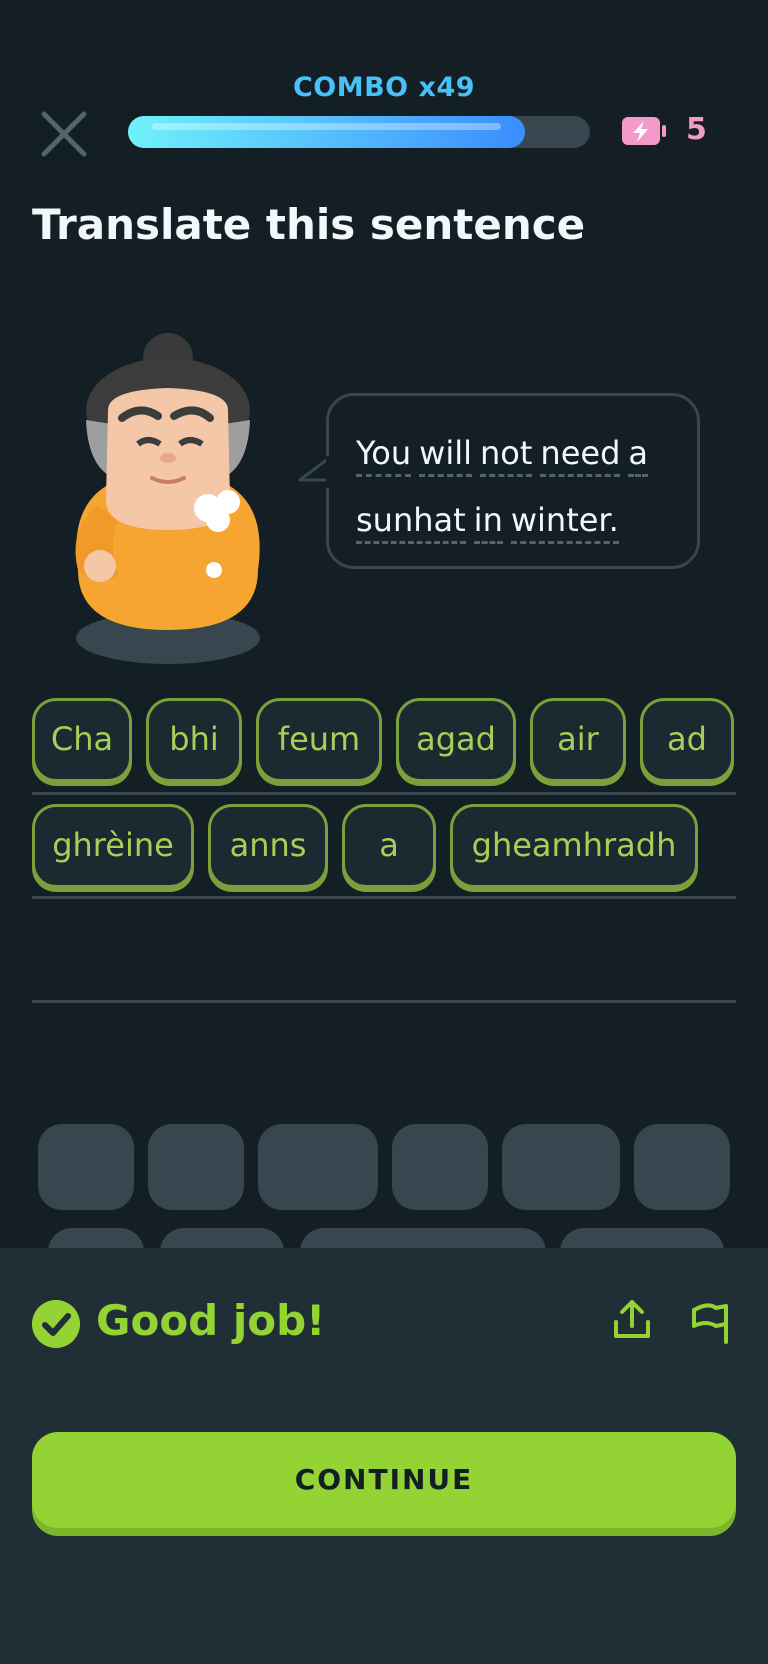  Describe the element at coordinates (580, 455) in the screenshot. I see `prompt-word: need` at that location.